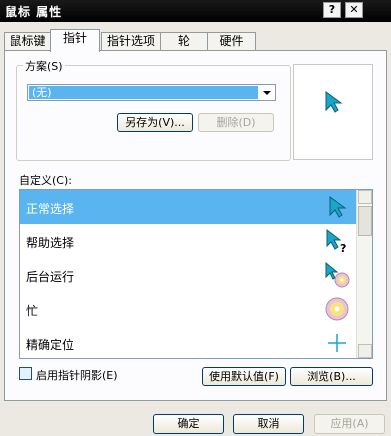 The width and height of the screenshot is (391, 436). I want to click on tab-pointer-options: 指针选项, so click(131, 41).